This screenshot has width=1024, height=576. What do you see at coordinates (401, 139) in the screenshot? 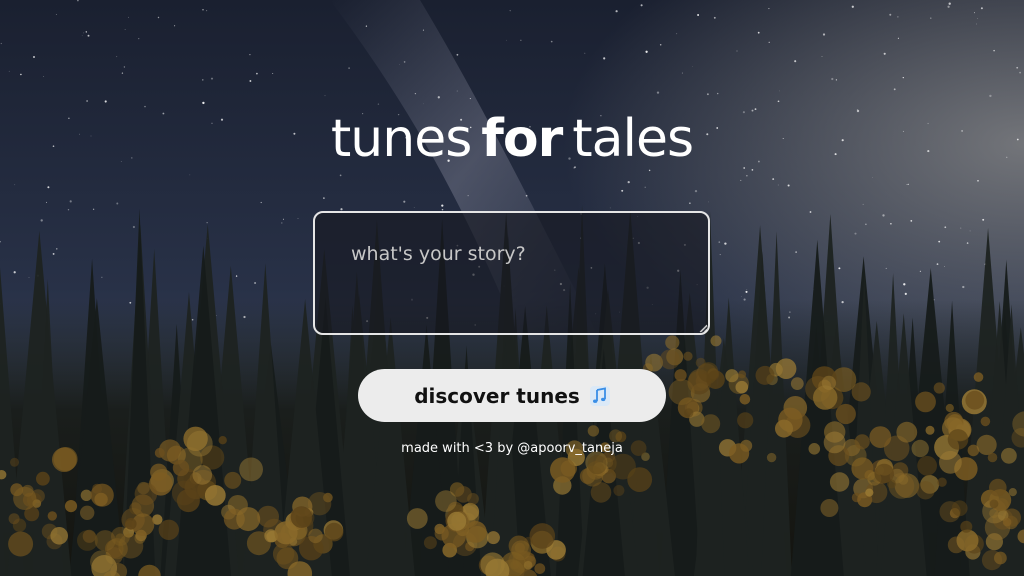
I see `title-part-tunes: tunes` at bounding box center [401, 139].